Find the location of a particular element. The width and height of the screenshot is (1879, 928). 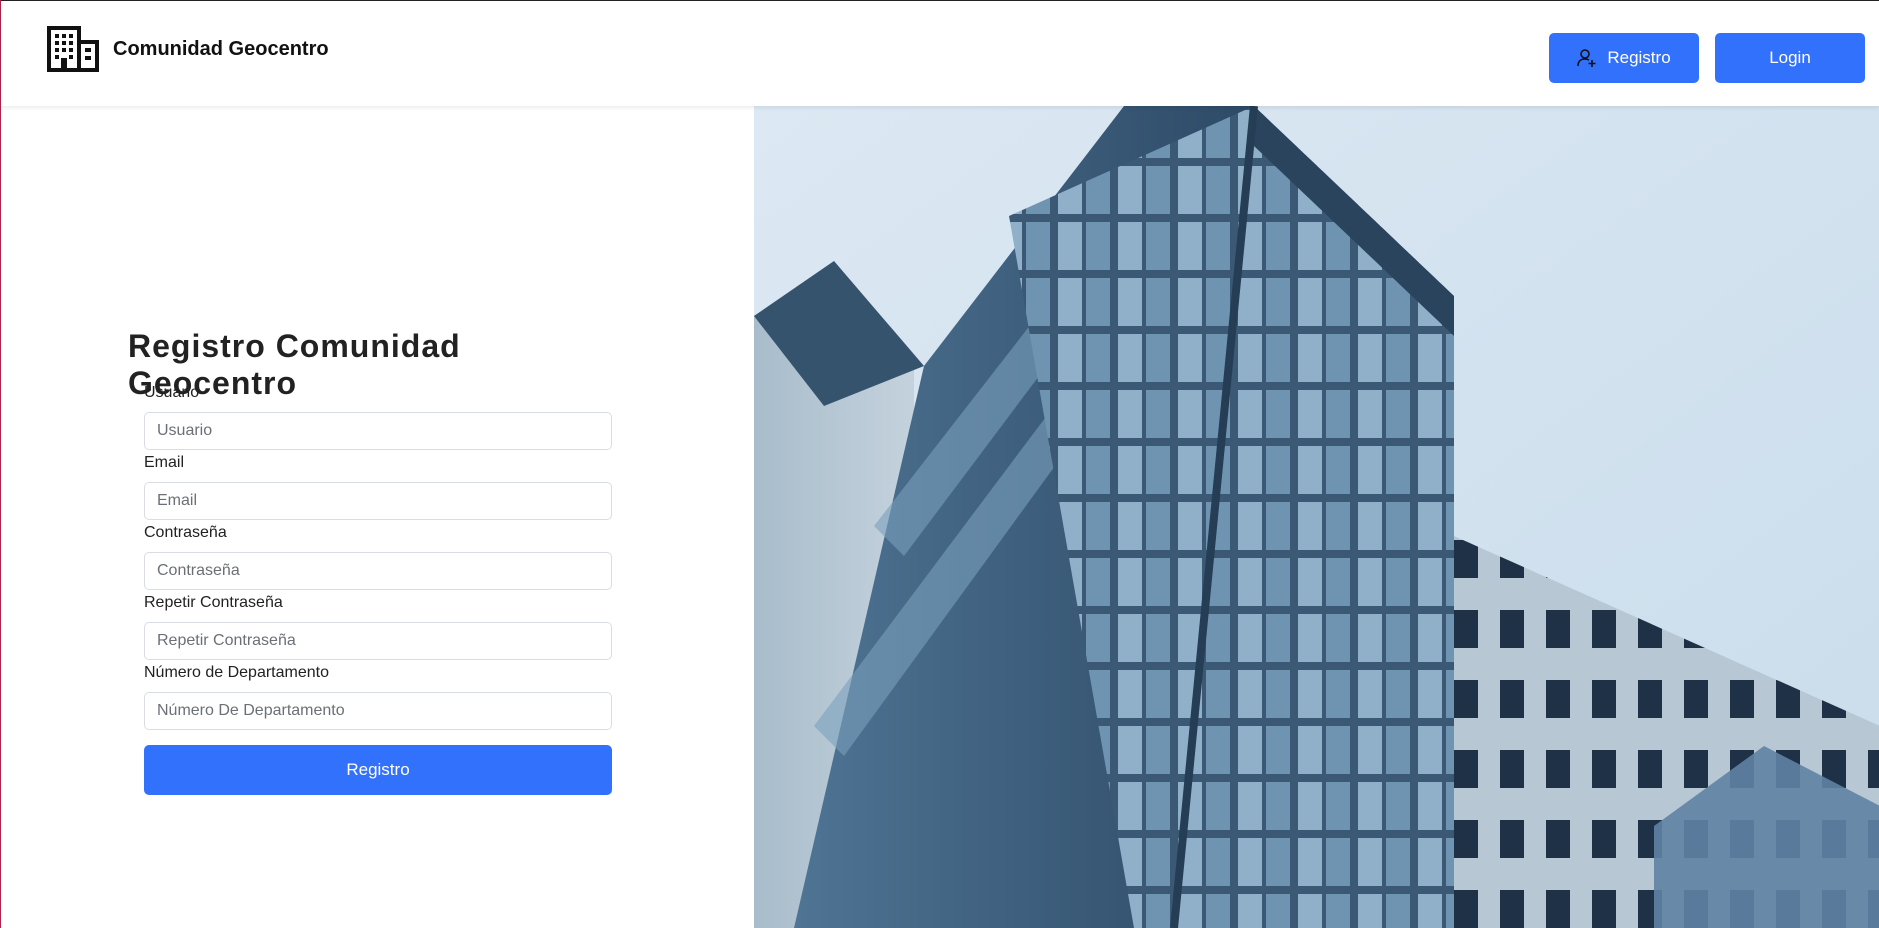

login-nav-label: Login is located at coordinates (1790, 57).